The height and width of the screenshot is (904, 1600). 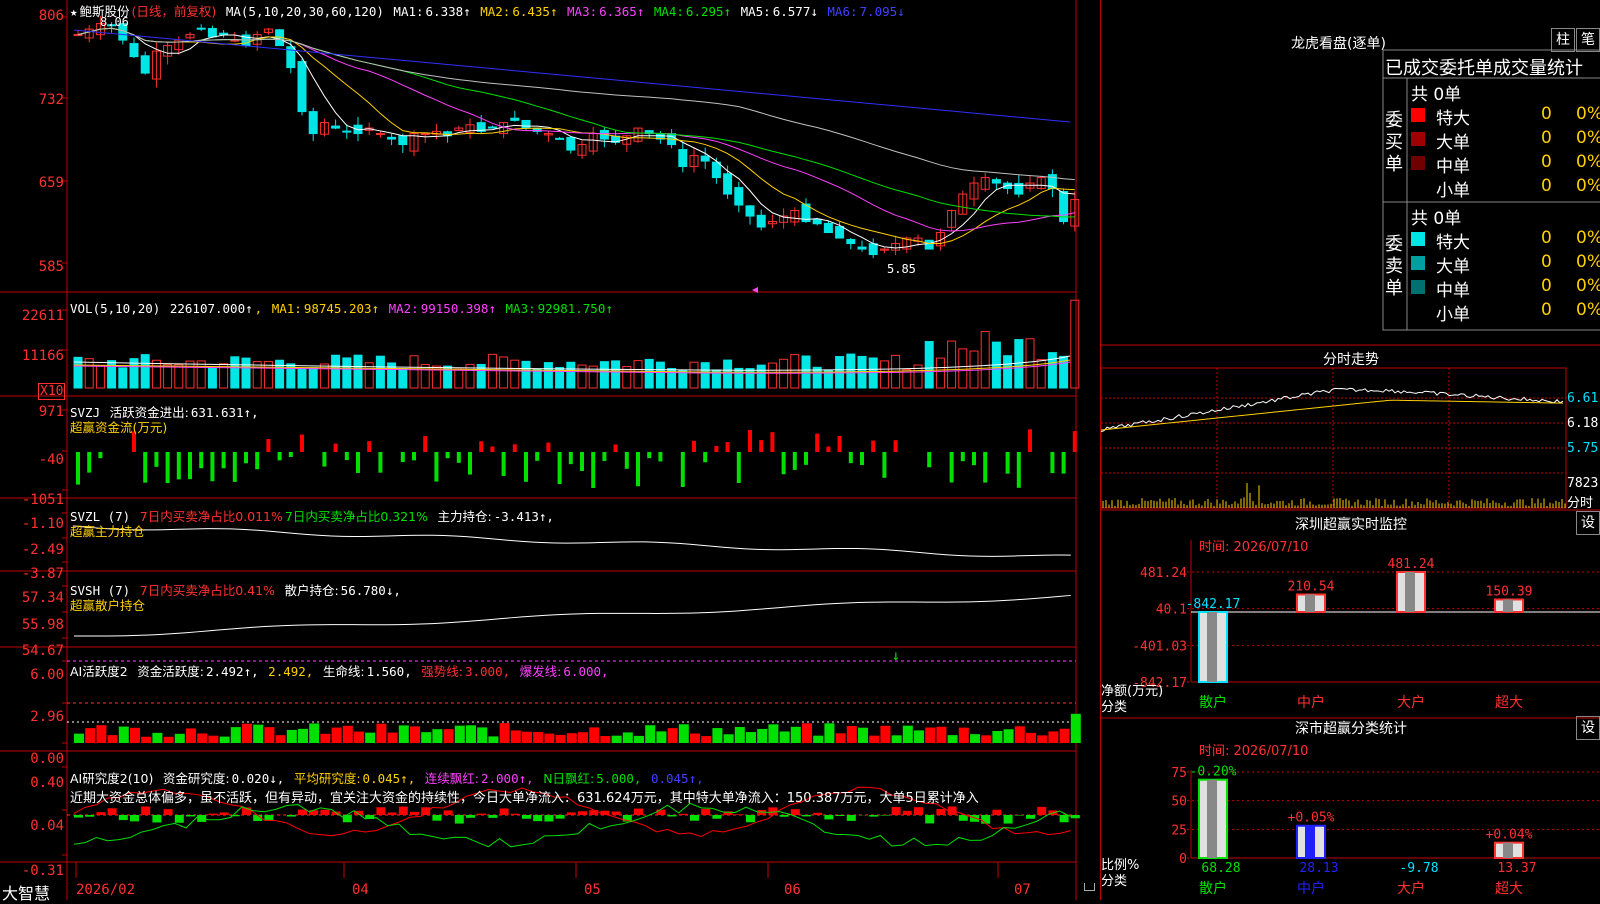 I want to click on brand-logo: 大智慧, so click(x=26, y=892).